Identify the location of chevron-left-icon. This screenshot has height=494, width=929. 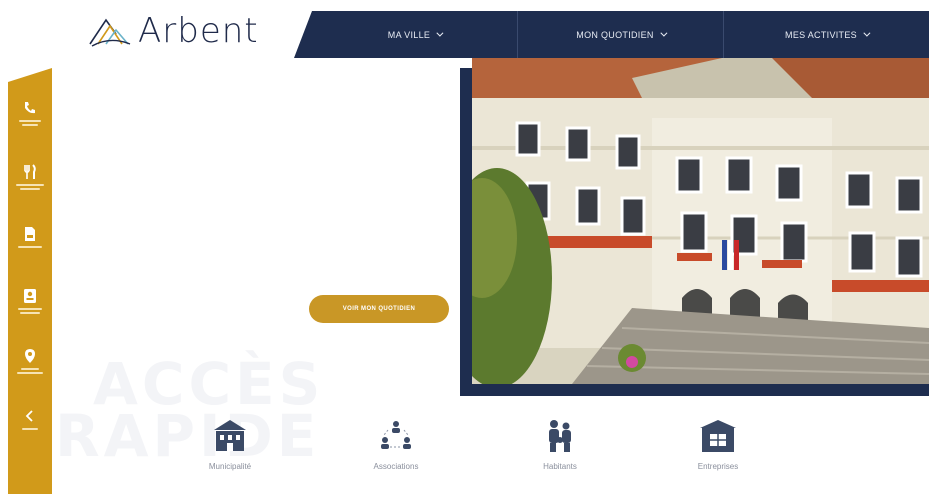
(29, 416).